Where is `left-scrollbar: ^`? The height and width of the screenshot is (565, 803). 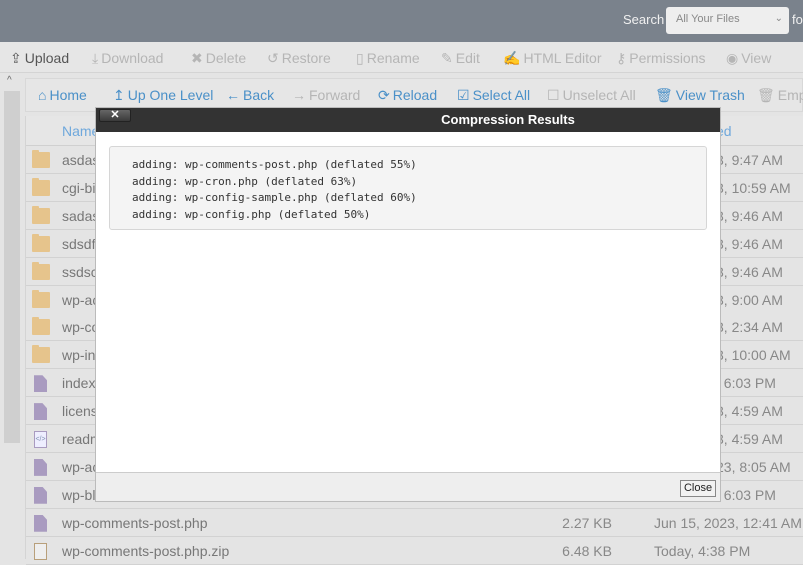 left-scrollbar: ^ is located at coordinates (12, 316).